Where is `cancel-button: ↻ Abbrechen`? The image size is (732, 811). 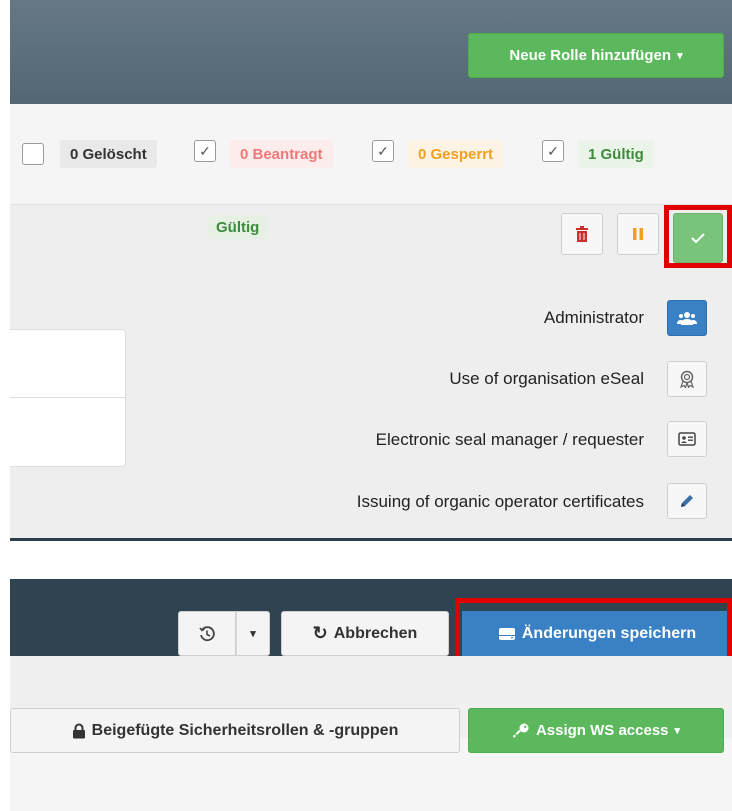
cancel-button: ↻ Abbrechen is located at coordinates (365, 633).